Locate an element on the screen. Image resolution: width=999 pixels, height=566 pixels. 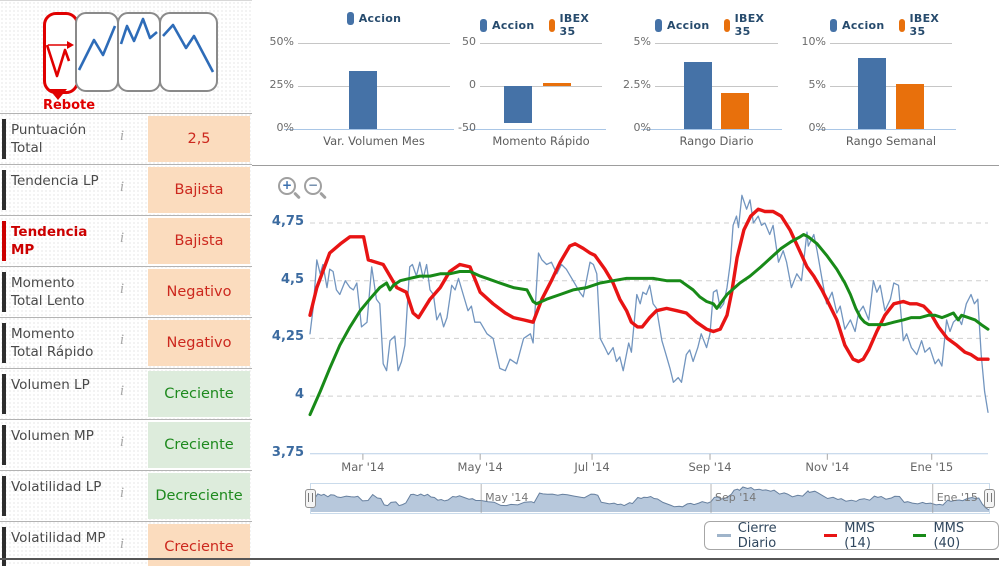
bar-chart-4: Accion IBEX 35 0% 5% 10% Rango Semanal is located at coordinates (886, 82).